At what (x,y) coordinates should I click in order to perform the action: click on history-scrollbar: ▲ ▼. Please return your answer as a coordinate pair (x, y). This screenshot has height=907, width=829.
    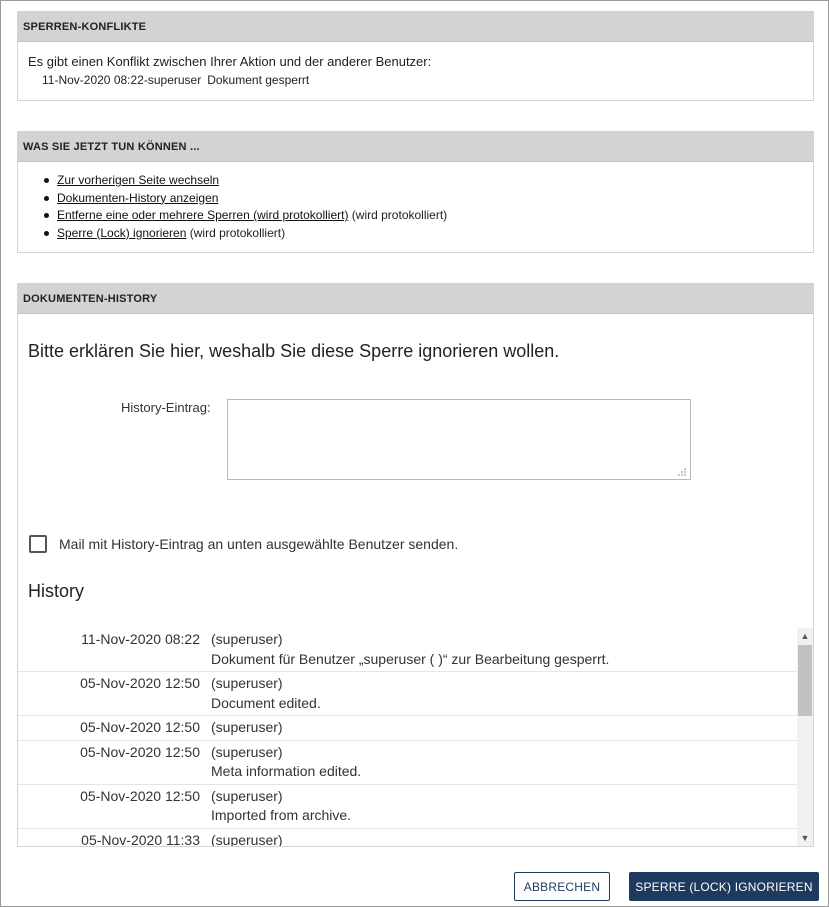
    Looking at the image, I should click on (805, 737).